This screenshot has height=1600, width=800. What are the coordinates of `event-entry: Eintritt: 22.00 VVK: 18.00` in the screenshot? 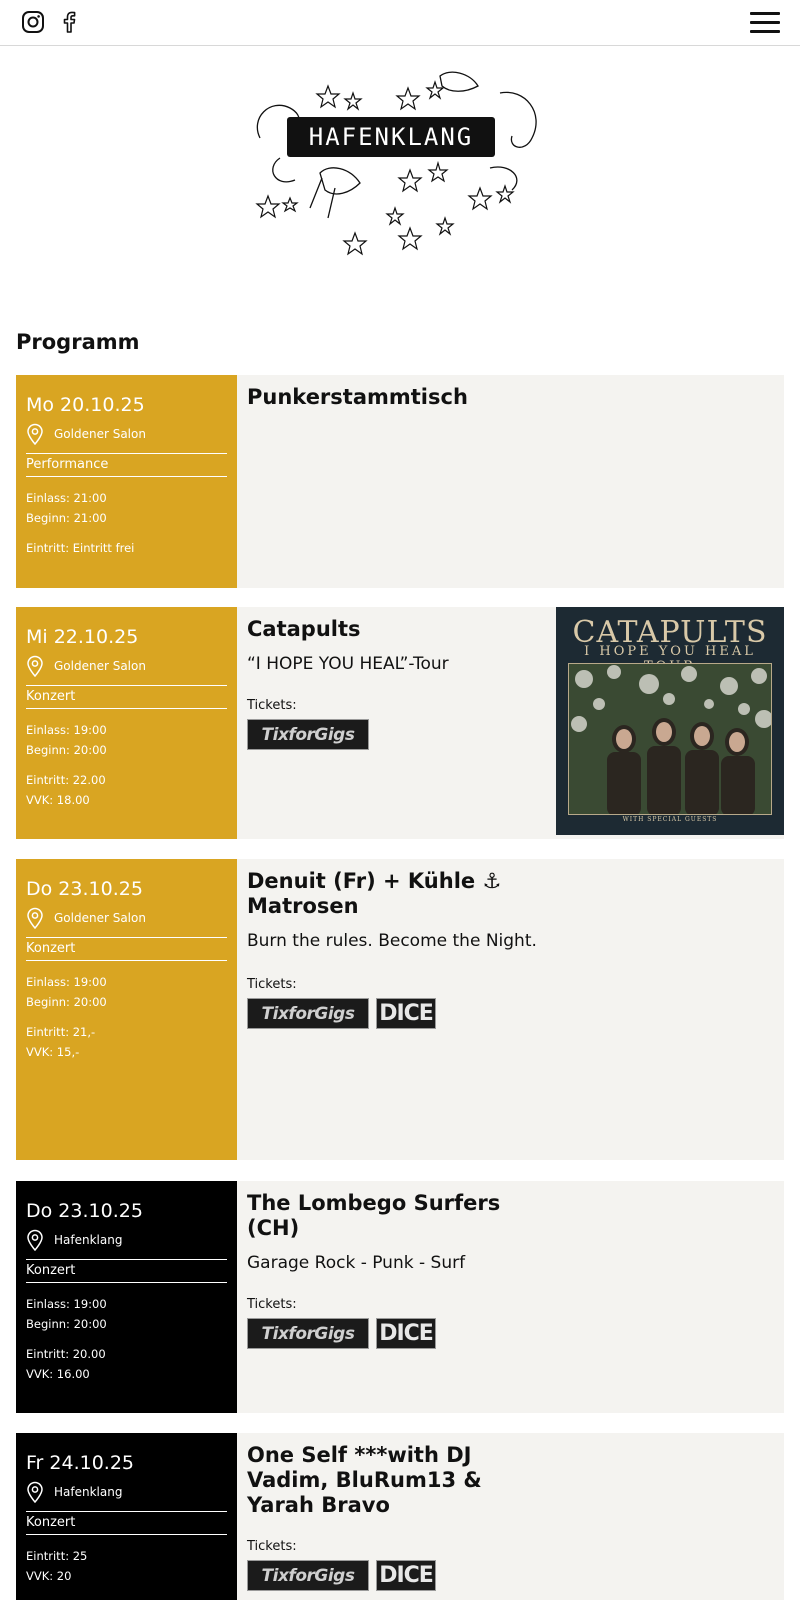 It's located at (126, 790).